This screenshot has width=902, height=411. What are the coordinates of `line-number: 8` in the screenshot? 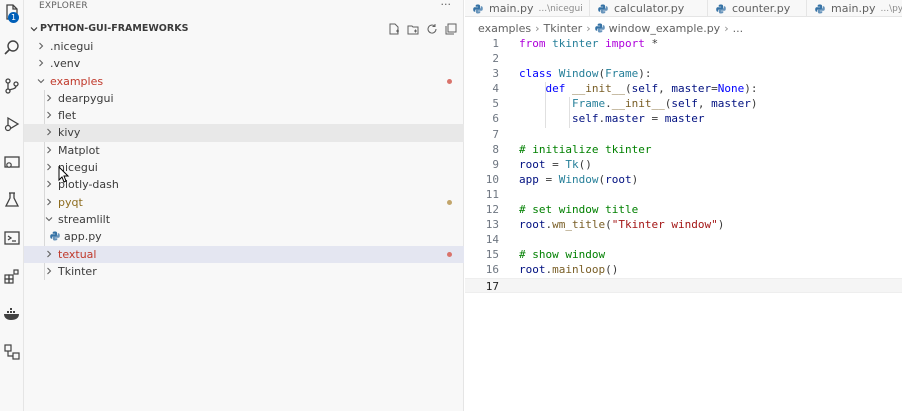 It's located at (495, 149).